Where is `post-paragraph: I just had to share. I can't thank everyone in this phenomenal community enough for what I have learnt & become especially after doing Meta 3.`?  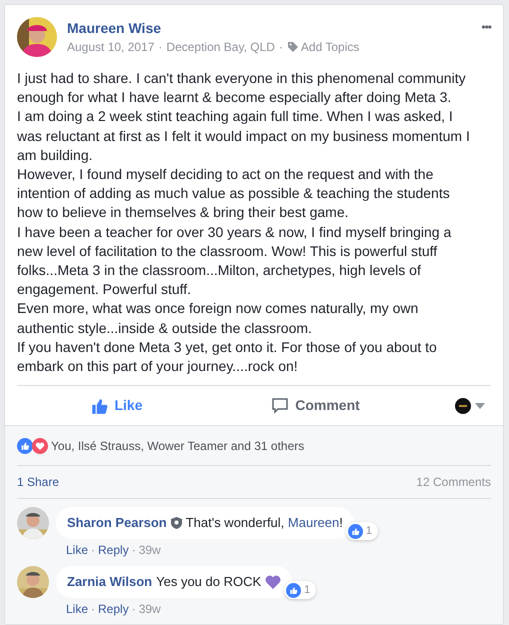
post-paragraph: I just had to share. I can't thank everyone in this phenomenal community enough for what I have learnt & become especially after doing Meta 3. is located at coordinates (242, 88).